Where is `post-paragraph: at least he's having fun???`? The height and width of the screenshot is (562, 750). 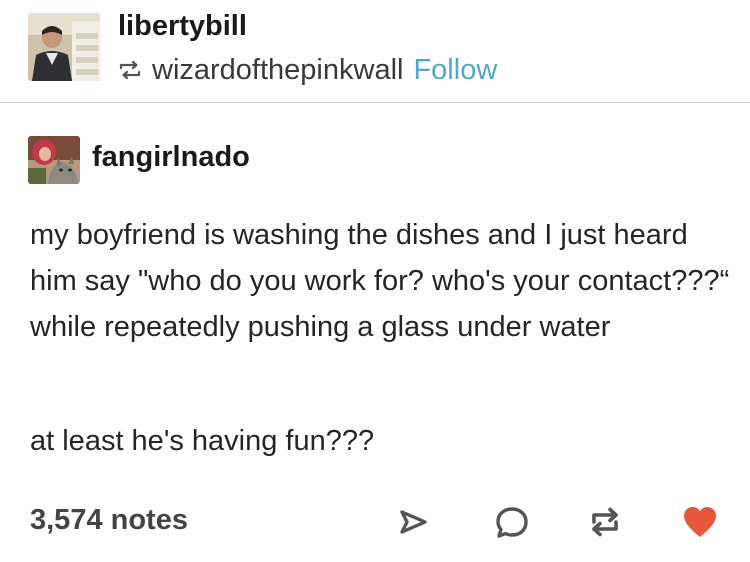 post-paragraph: at least he's having fun??? is located at coordinates (202, 441).